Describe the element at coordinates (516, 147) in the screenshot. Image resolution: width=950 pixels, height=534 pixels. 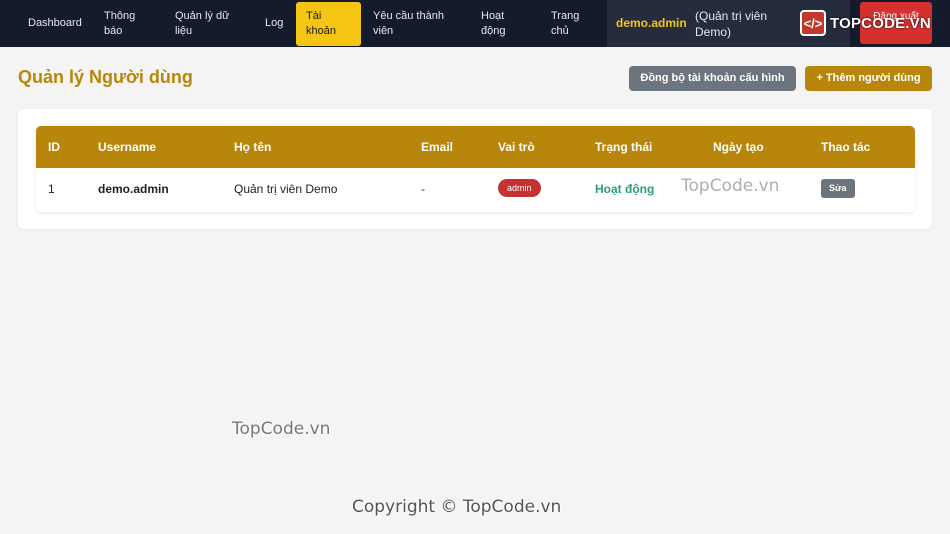
I see `header-role: Vai trò` at that location.